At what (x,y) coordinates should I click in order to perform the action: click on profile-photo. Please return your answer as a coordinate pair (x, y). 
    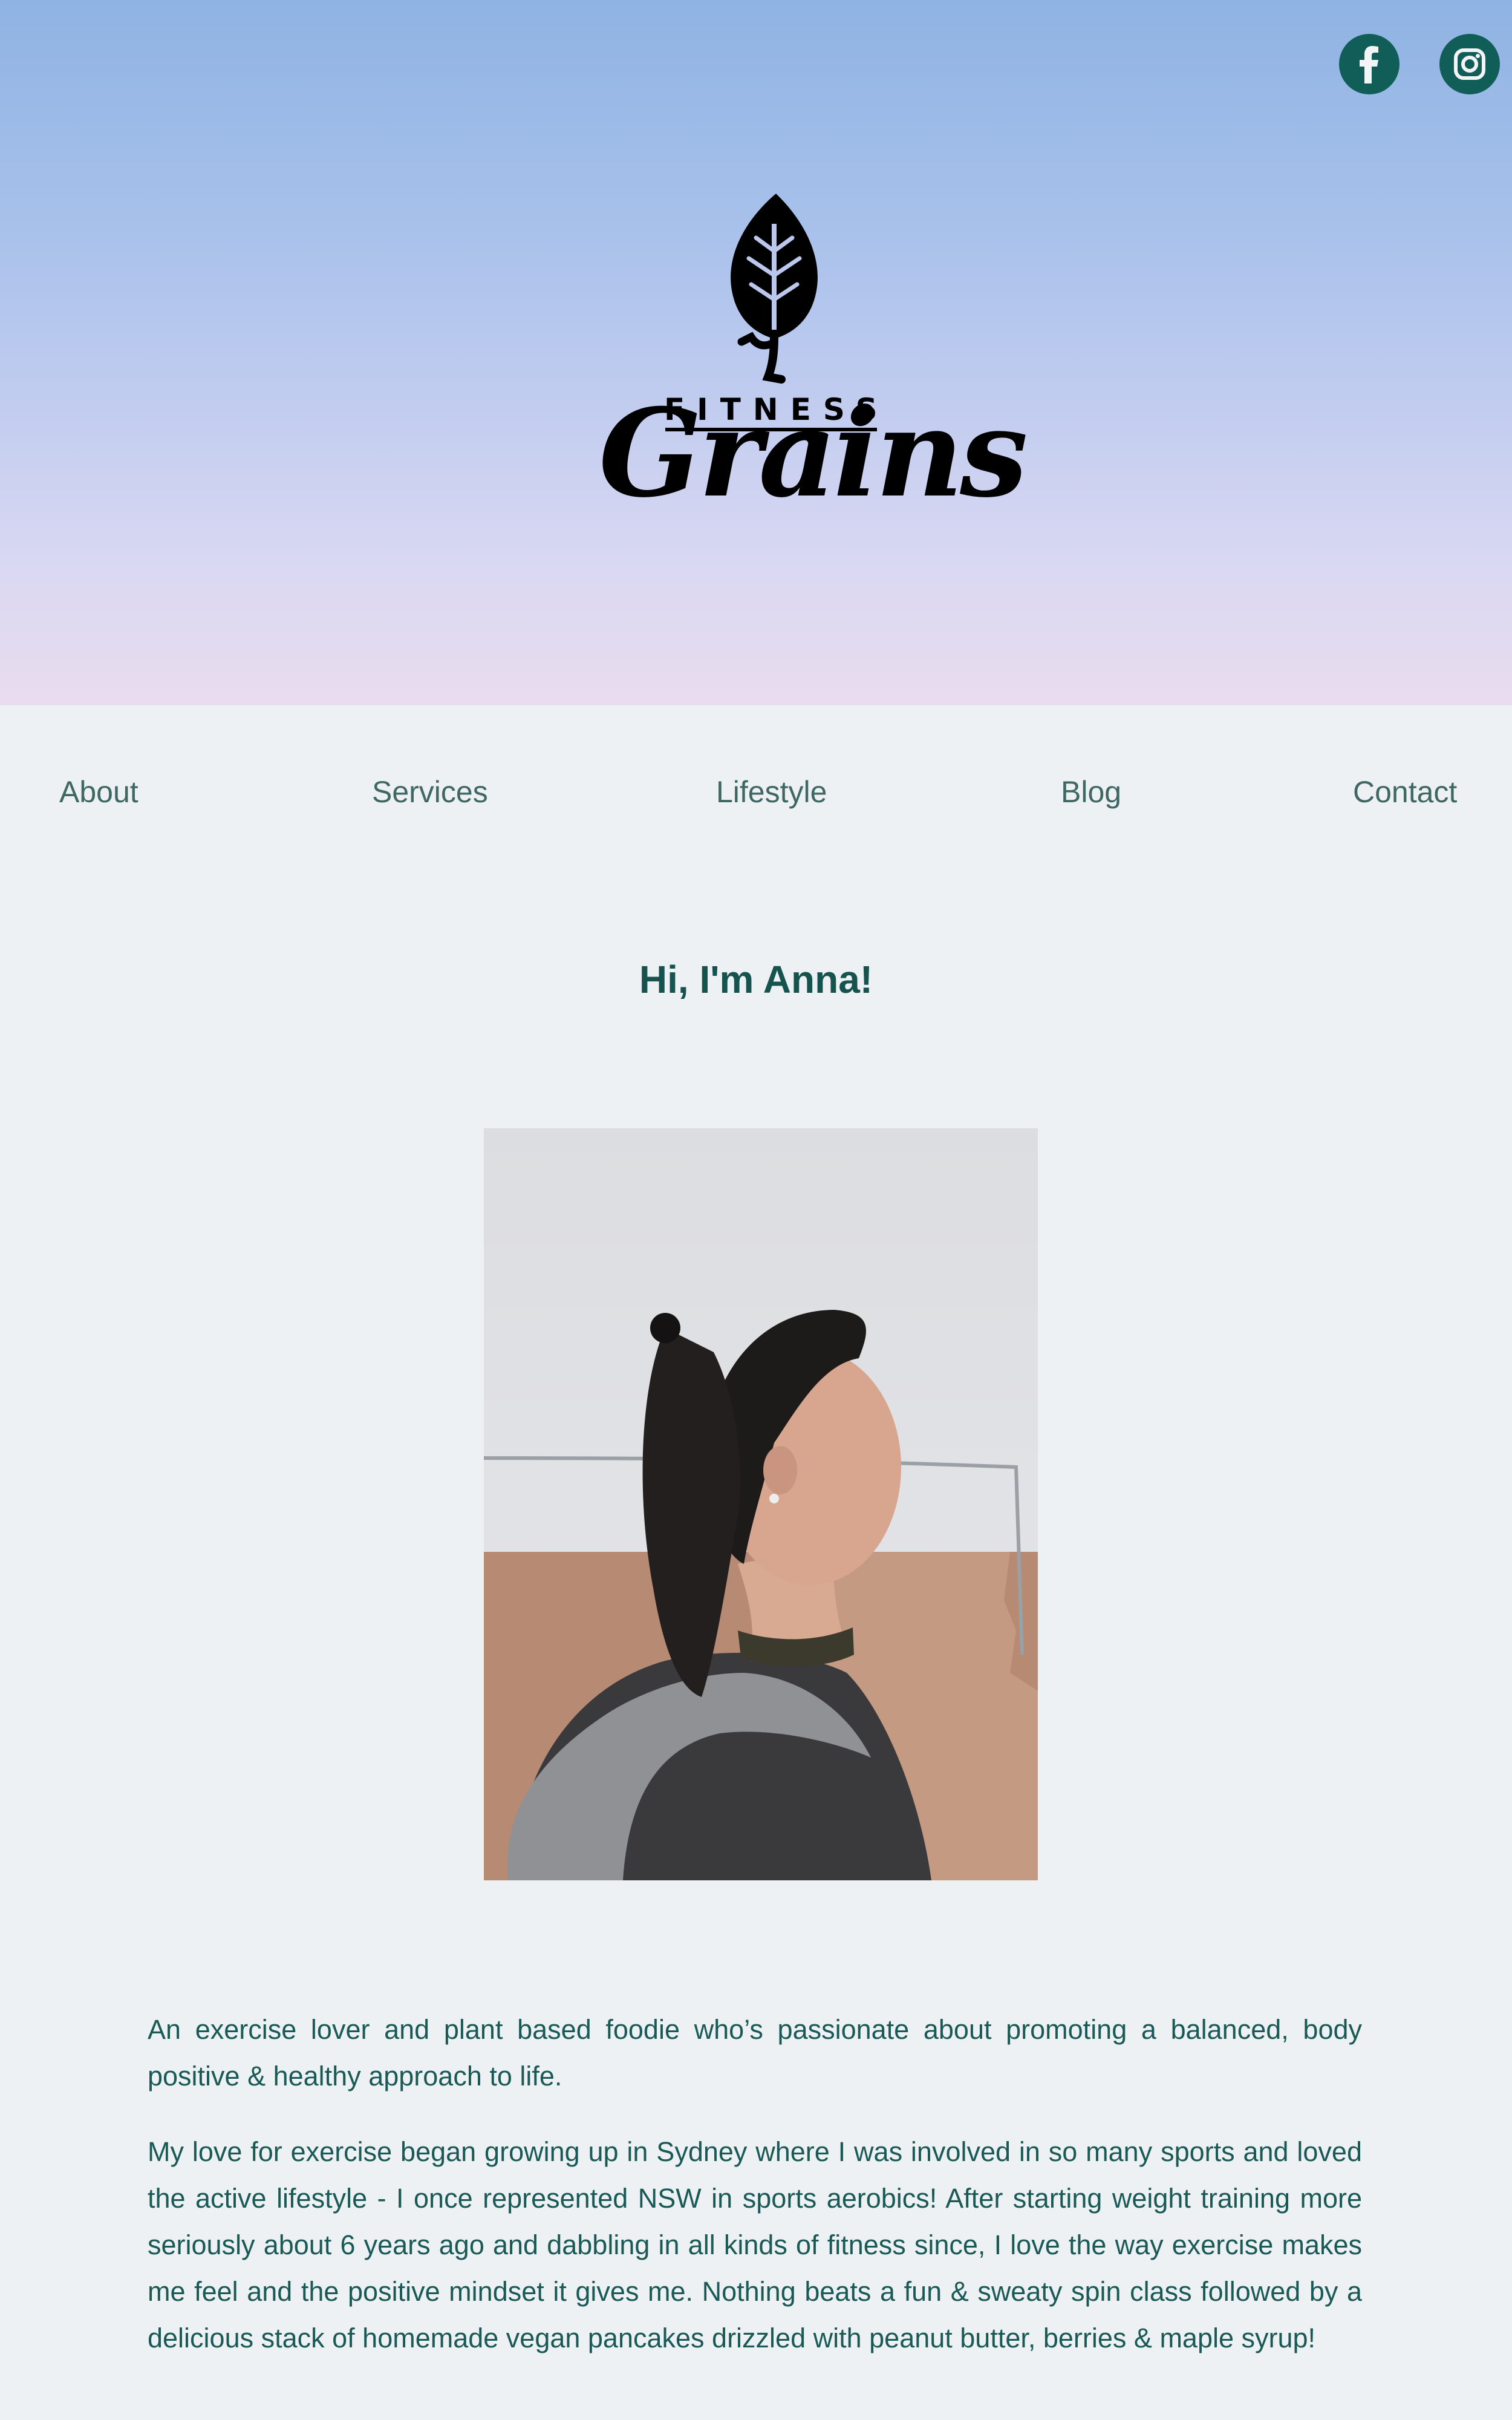
    Looking at the image, I should click on (761, 1504).